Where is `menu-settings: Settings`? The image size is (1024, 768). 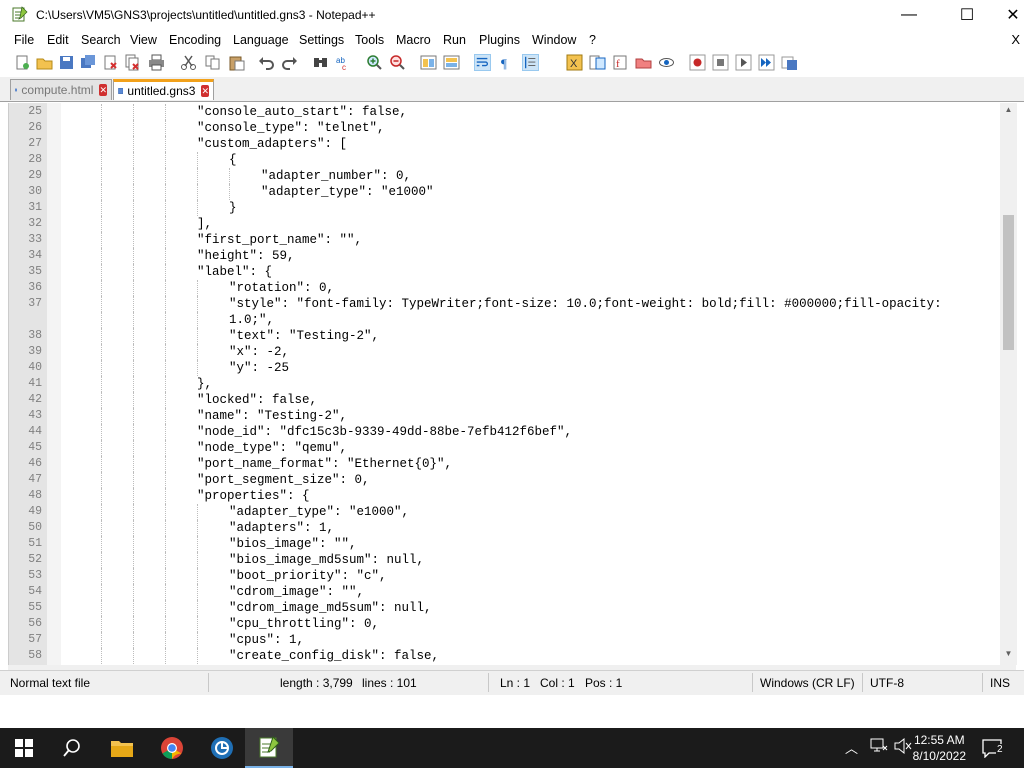
menu-settings: Settings is located at coordinates (321, 40).